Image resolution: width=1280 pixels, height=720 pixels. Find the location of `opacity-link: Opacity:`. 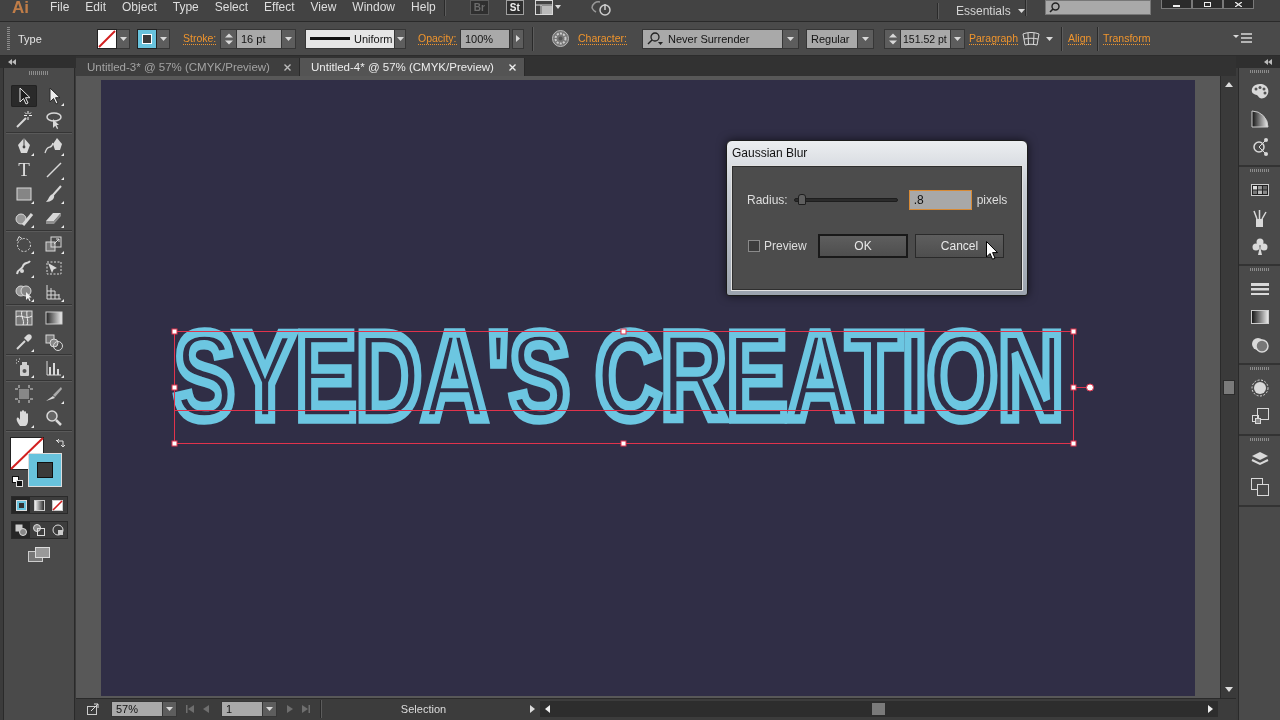

opacity-link: Opacity: is located at coordinates (437, 38).